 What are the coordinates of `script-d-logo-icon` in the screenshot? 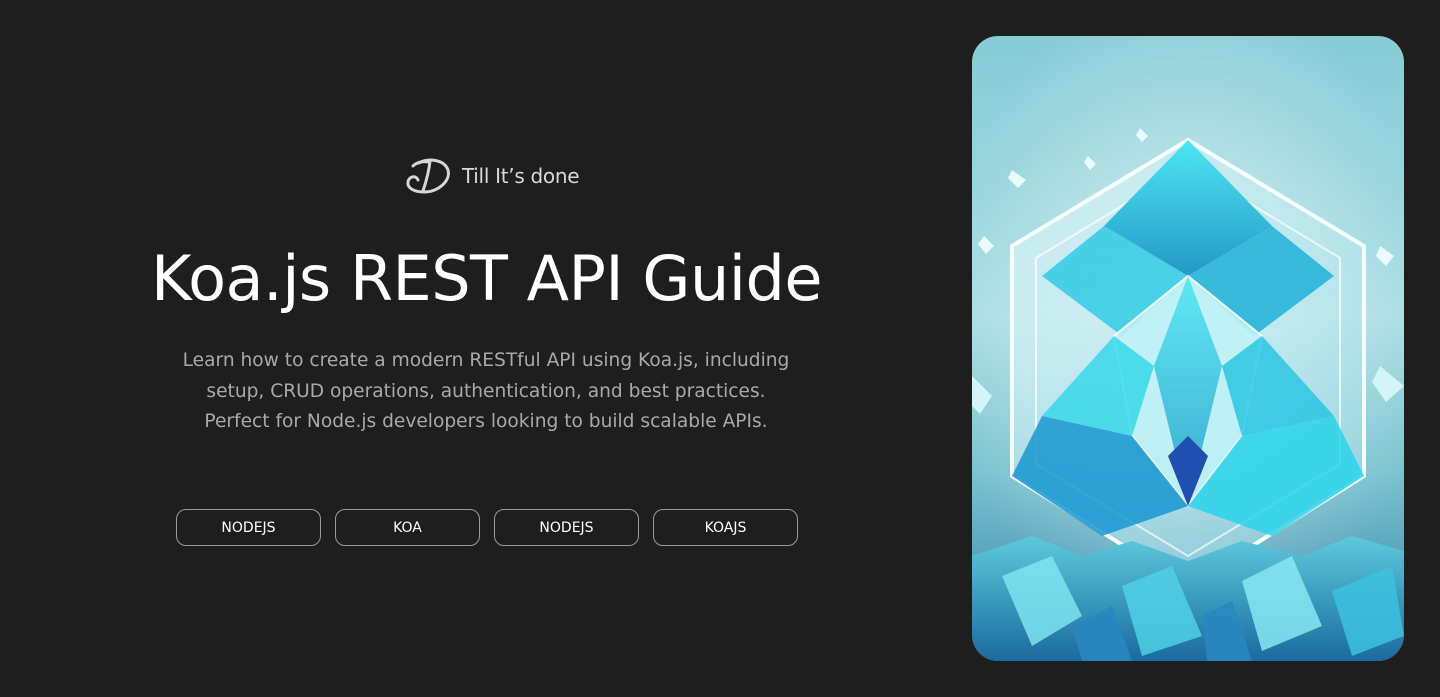 It's located at (428, 176).